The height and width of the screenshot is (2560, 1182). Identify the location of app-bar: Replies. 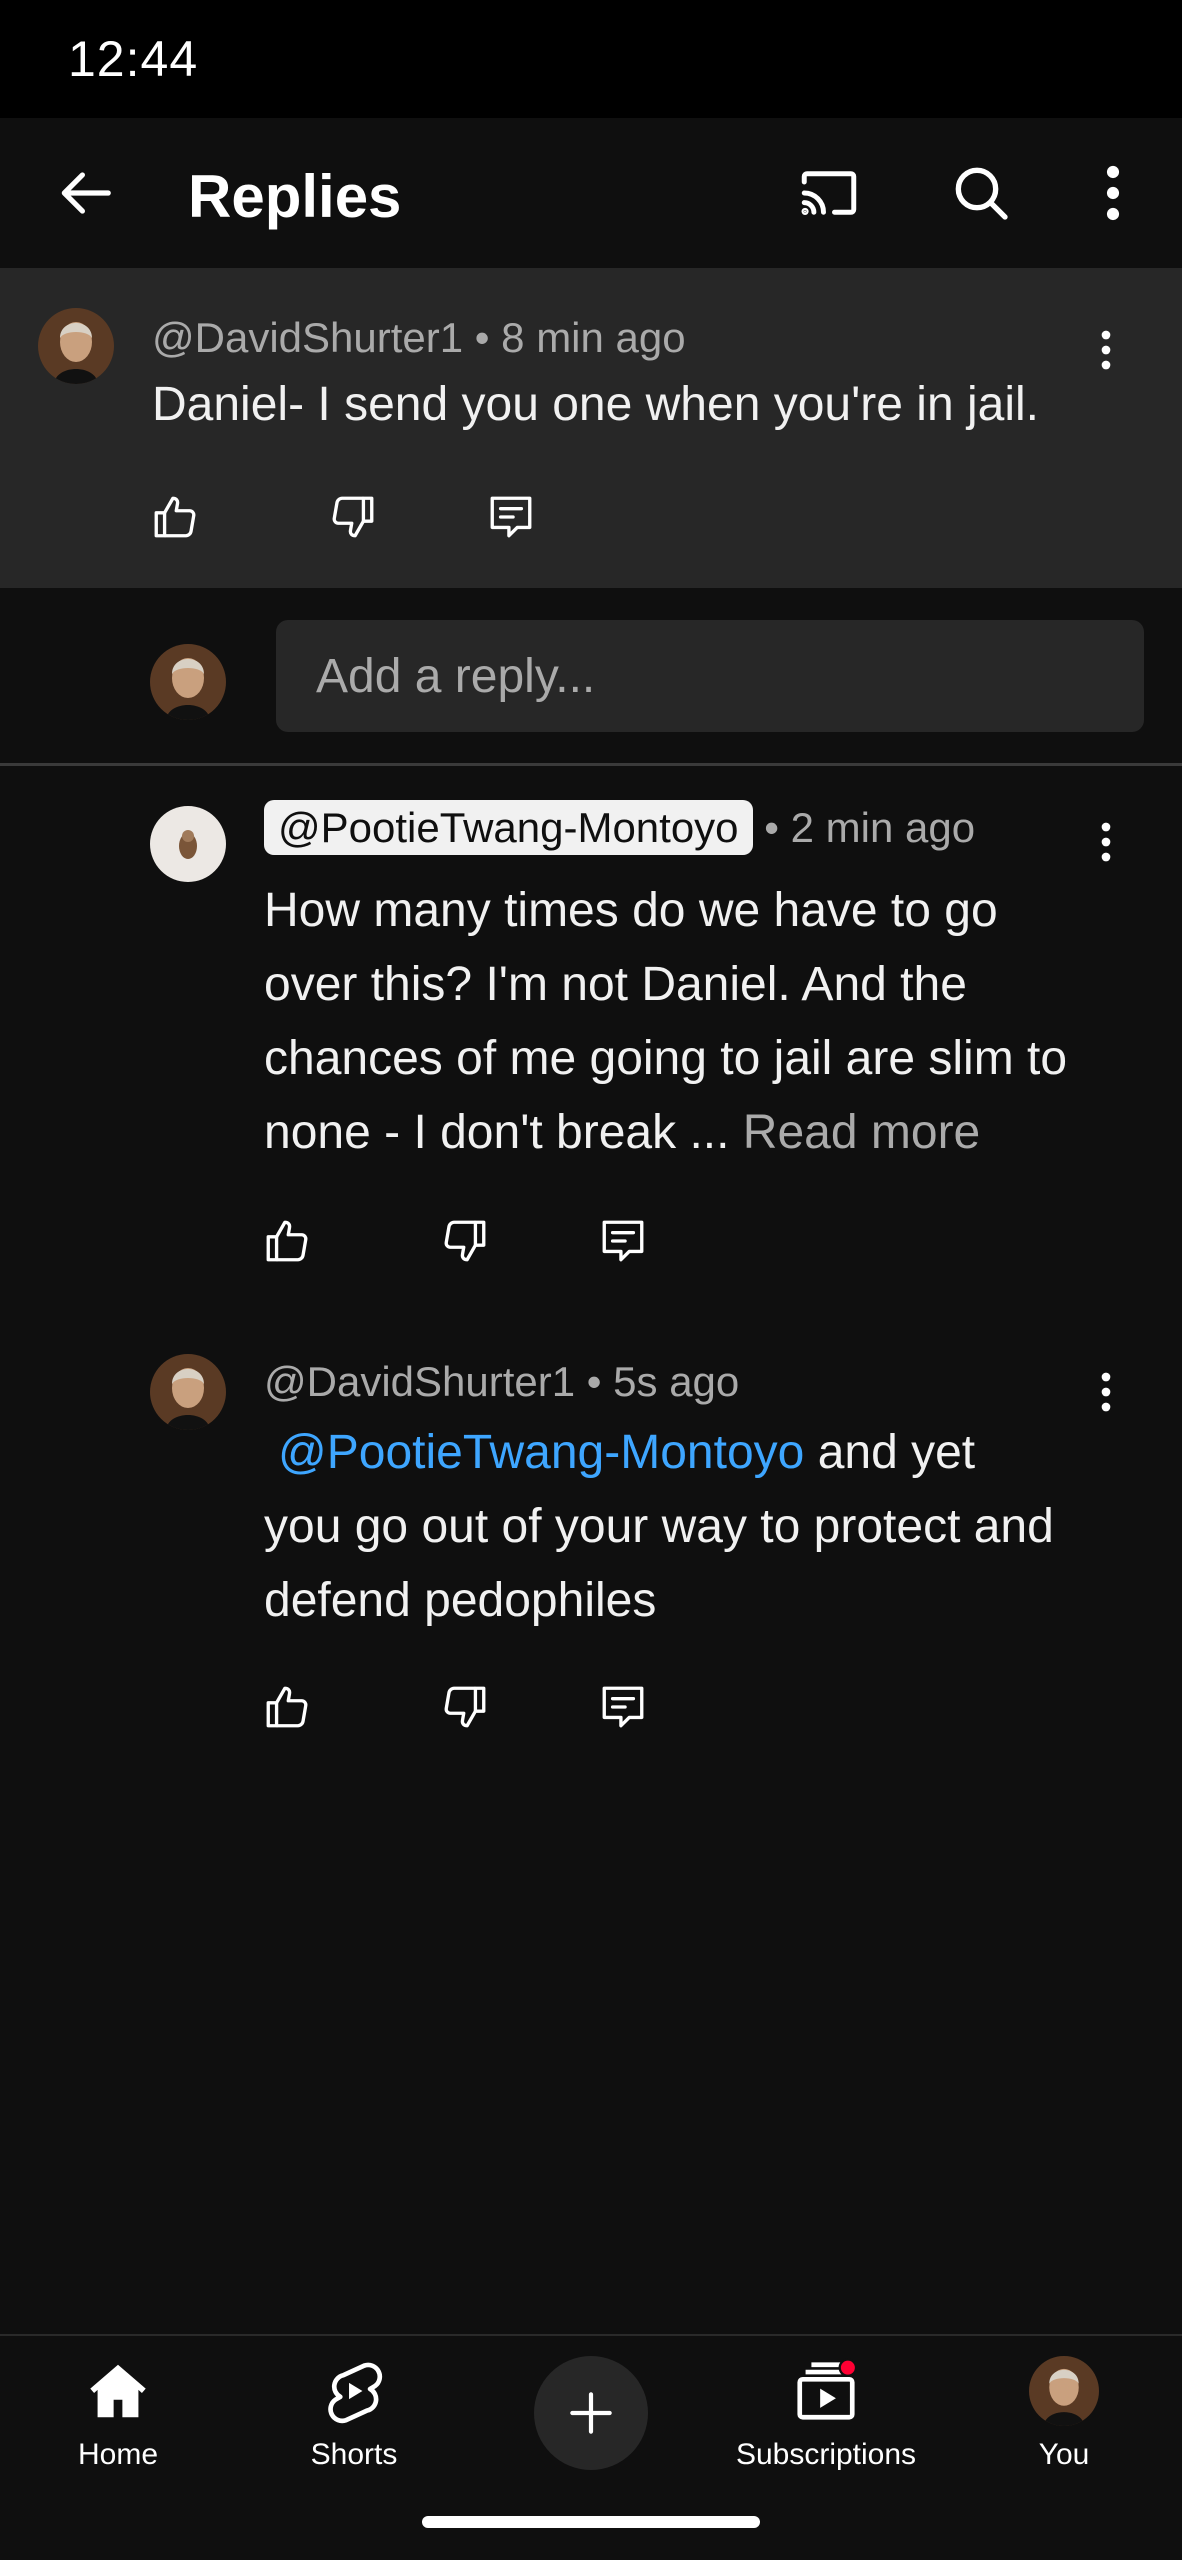
(591, 193).